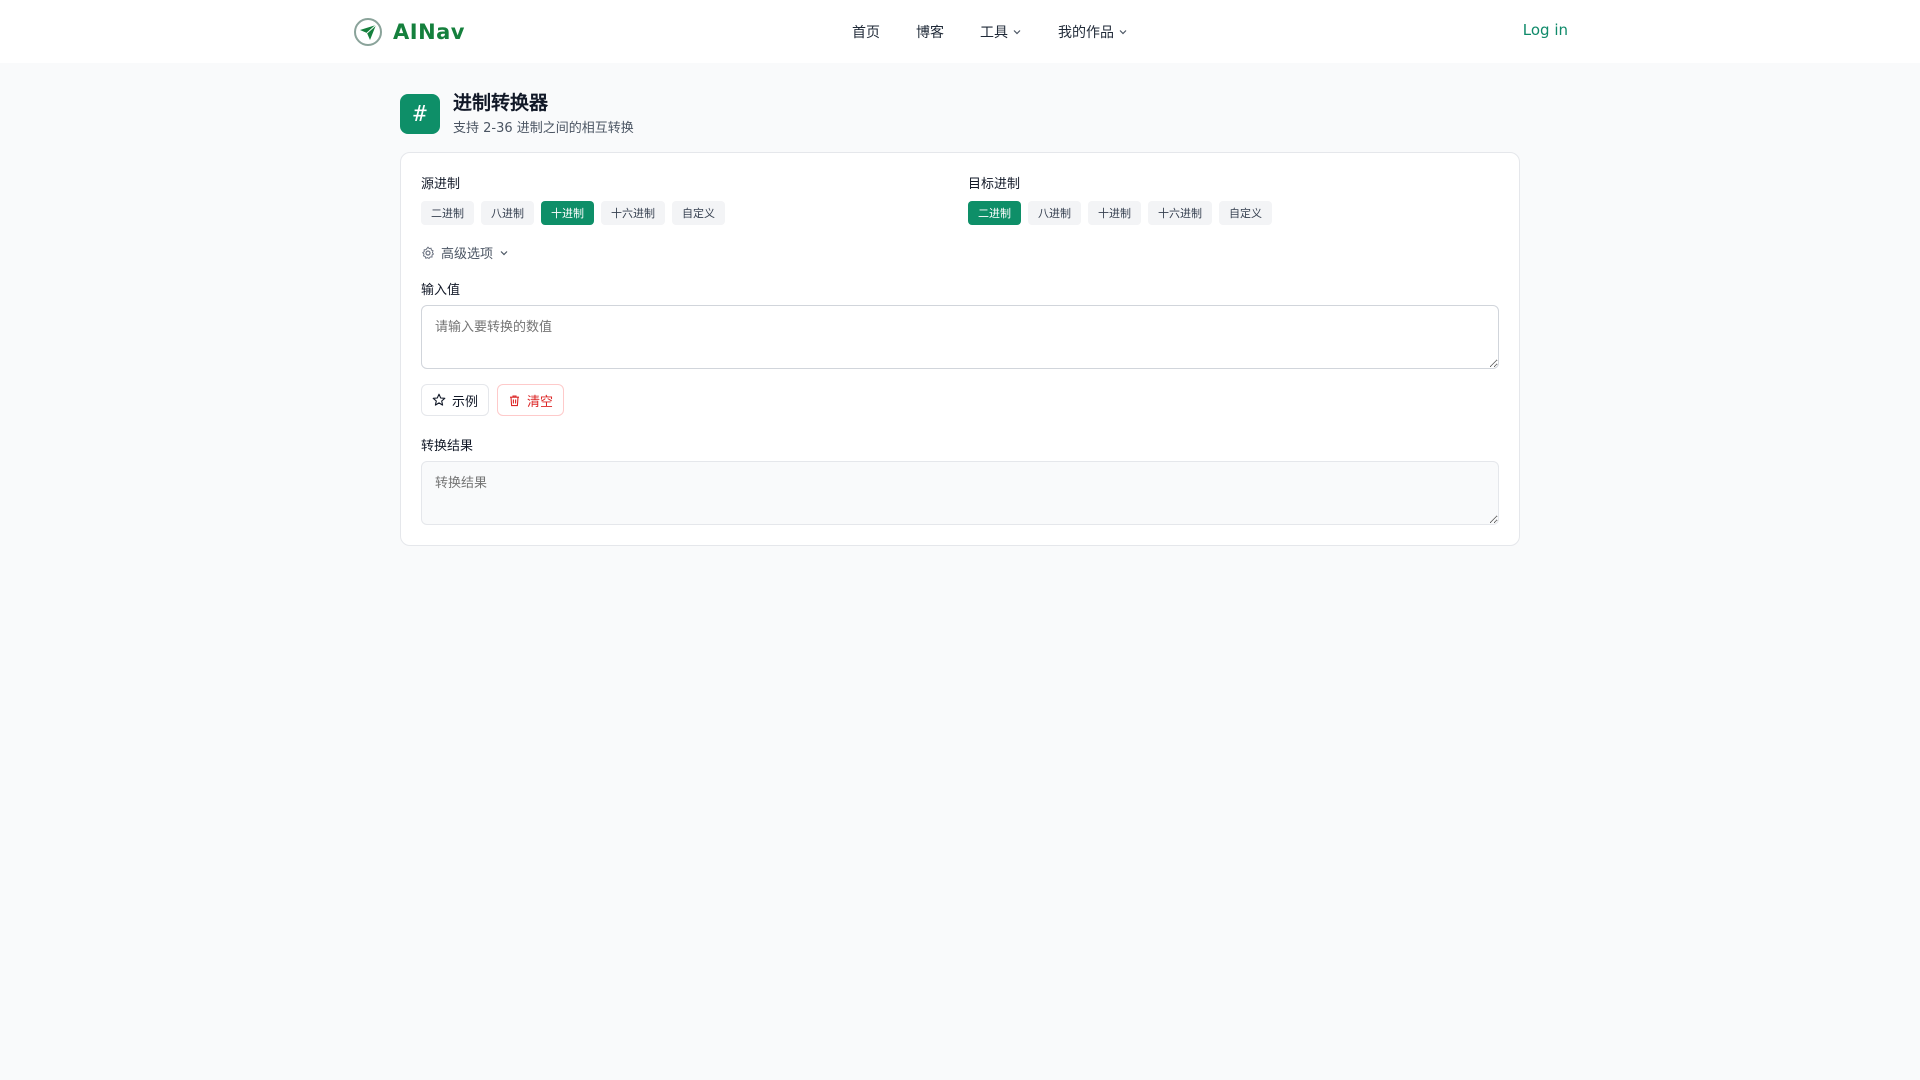 The height and width of the screenshot is (1080, 1920). I want to click on nav-item-label: 我的作品, so click(1086, 33).